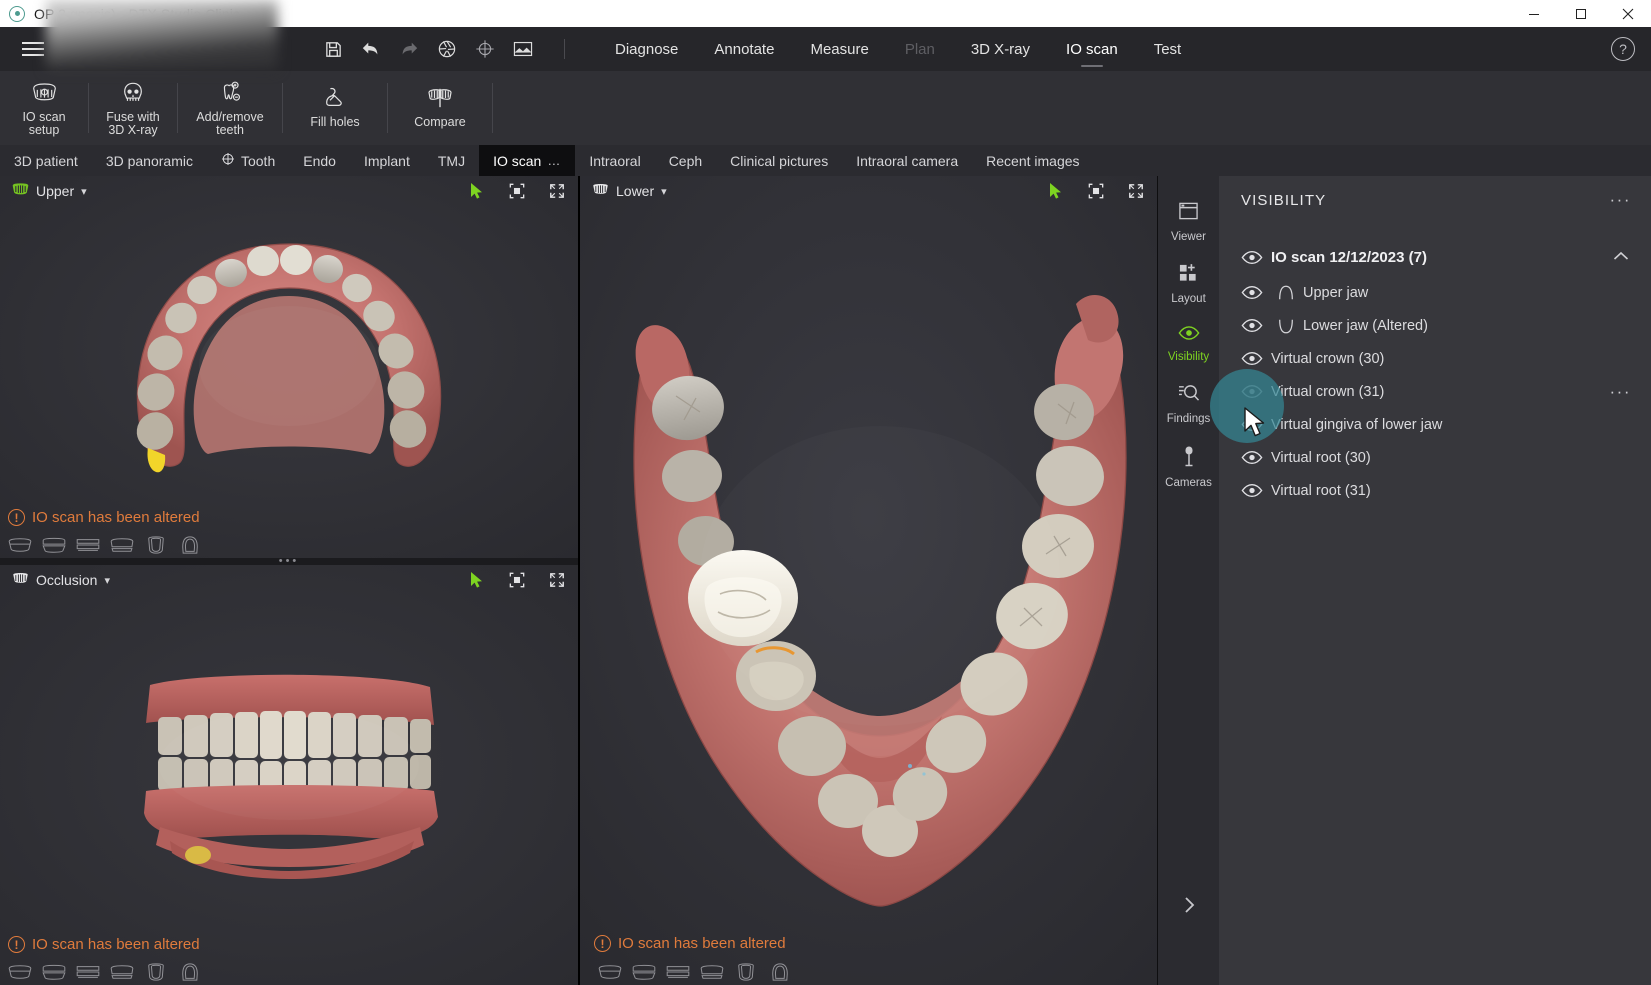  Describe the element at coordinates (1189, 343) in the screenshot. I see `rail-item-visibility: Visibility` at that location.